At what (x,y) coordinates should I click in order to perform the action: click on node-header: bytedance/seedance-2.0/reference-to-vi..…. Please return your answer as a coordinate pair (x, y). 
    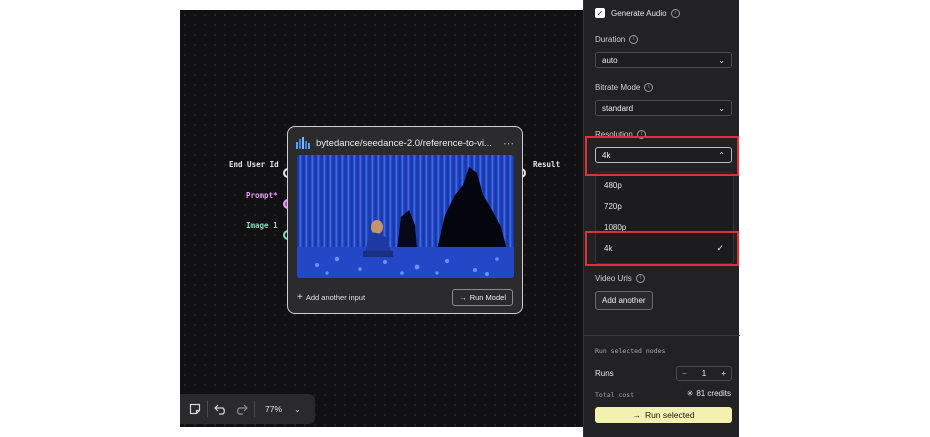
    Looking at the image, I should click on (405, 143).